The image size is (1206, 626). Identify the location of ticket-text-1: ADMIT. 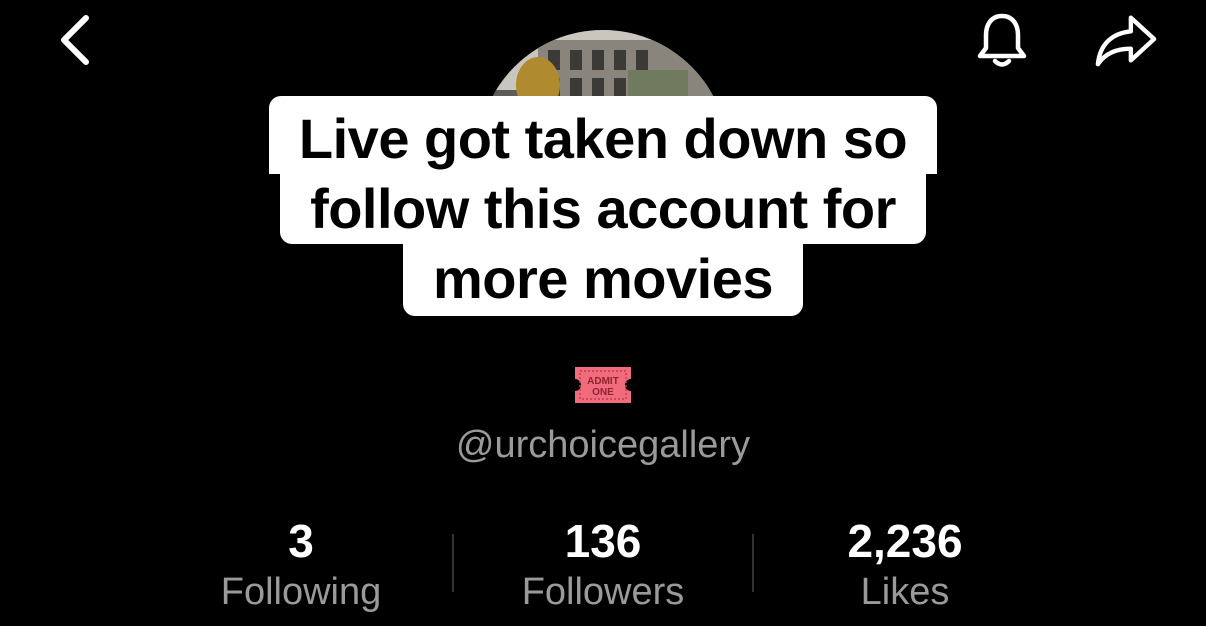
(603, 381).